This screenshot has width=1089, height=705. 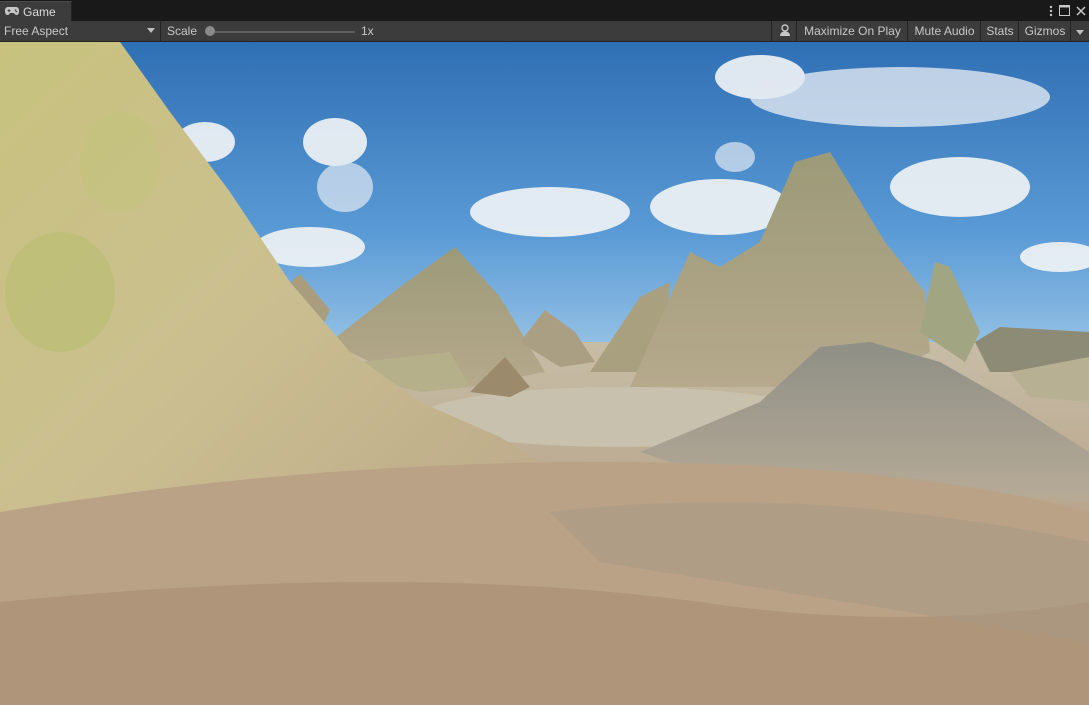 I want to click on gizmos-dropdown-button, so click(x=1079, y=31).